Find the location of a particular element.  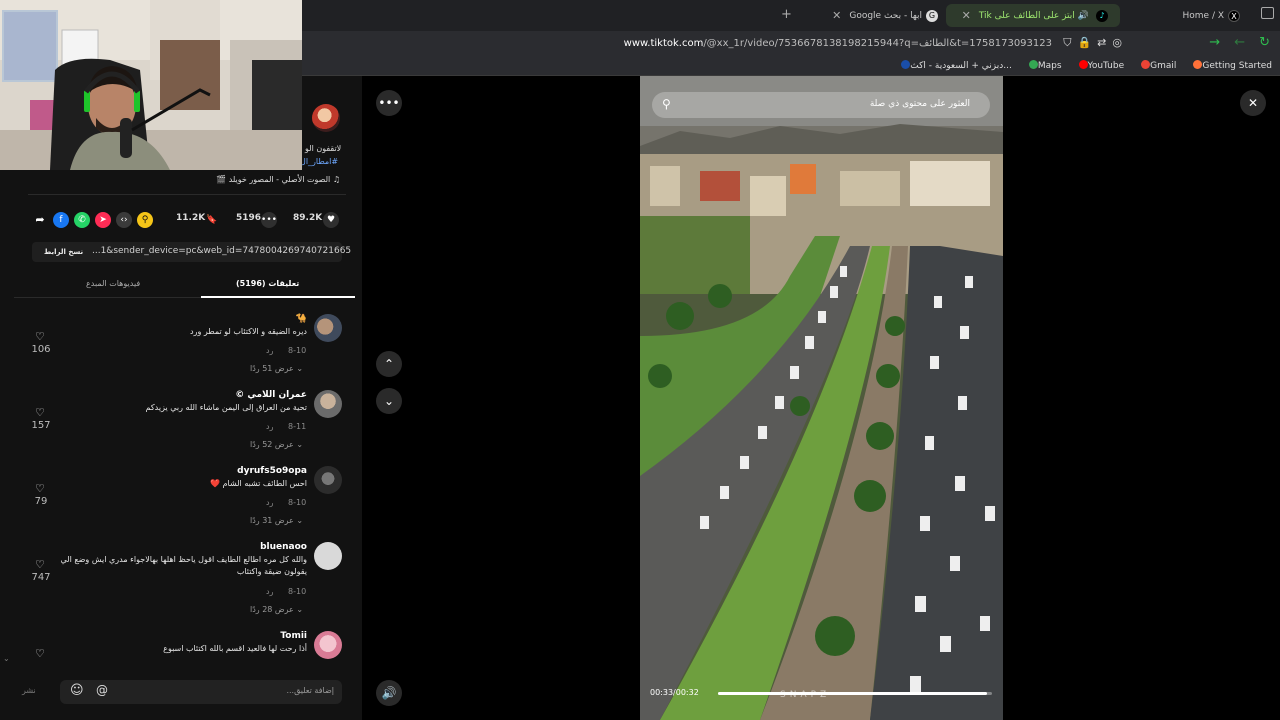

chevron-up-icon: ⌃ is located at coordinates (389, 364).